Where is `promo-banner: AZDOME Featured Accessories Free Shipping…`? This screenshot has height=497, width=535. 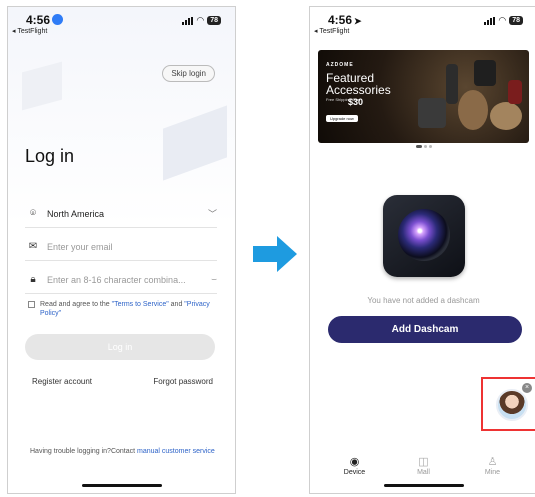
promo-banner: AZDOME Featured Accessories Free Shipping… is located at coordinates (423, 96).